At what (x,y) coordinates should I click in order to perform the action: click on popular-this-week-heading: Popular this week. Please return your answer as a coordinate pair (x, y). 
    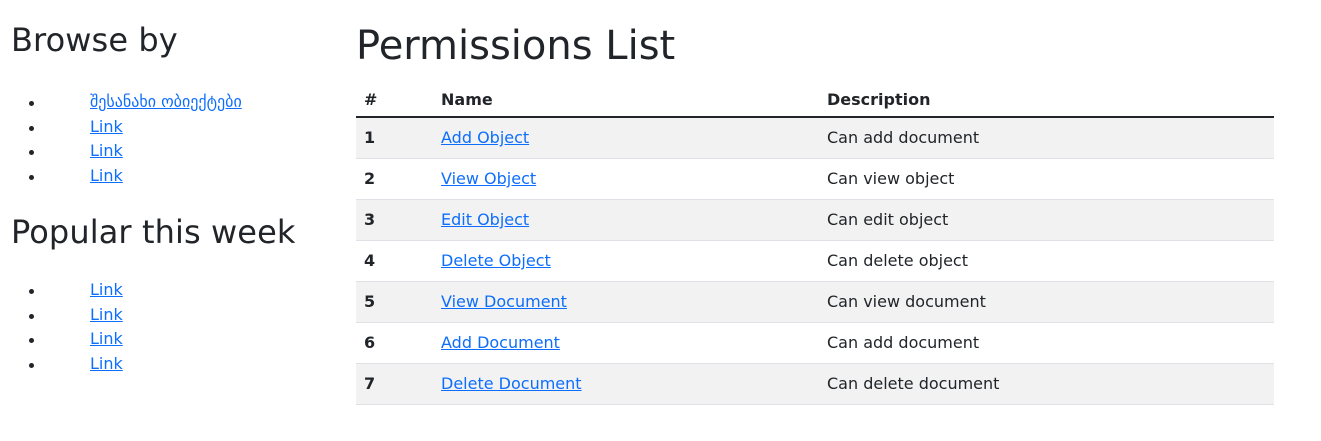
    Looking at the image, I should click on (153, 232).